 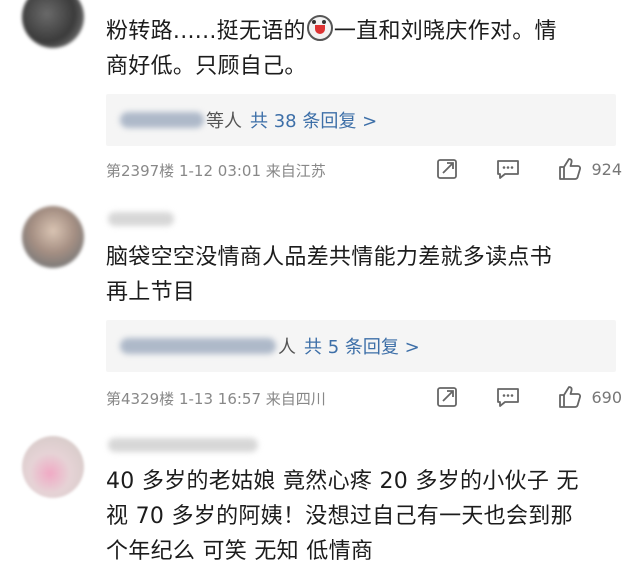 I want to click on comment-text-part: 个年纪么 可笑 无知 低情商, so click(x=240, y=551).